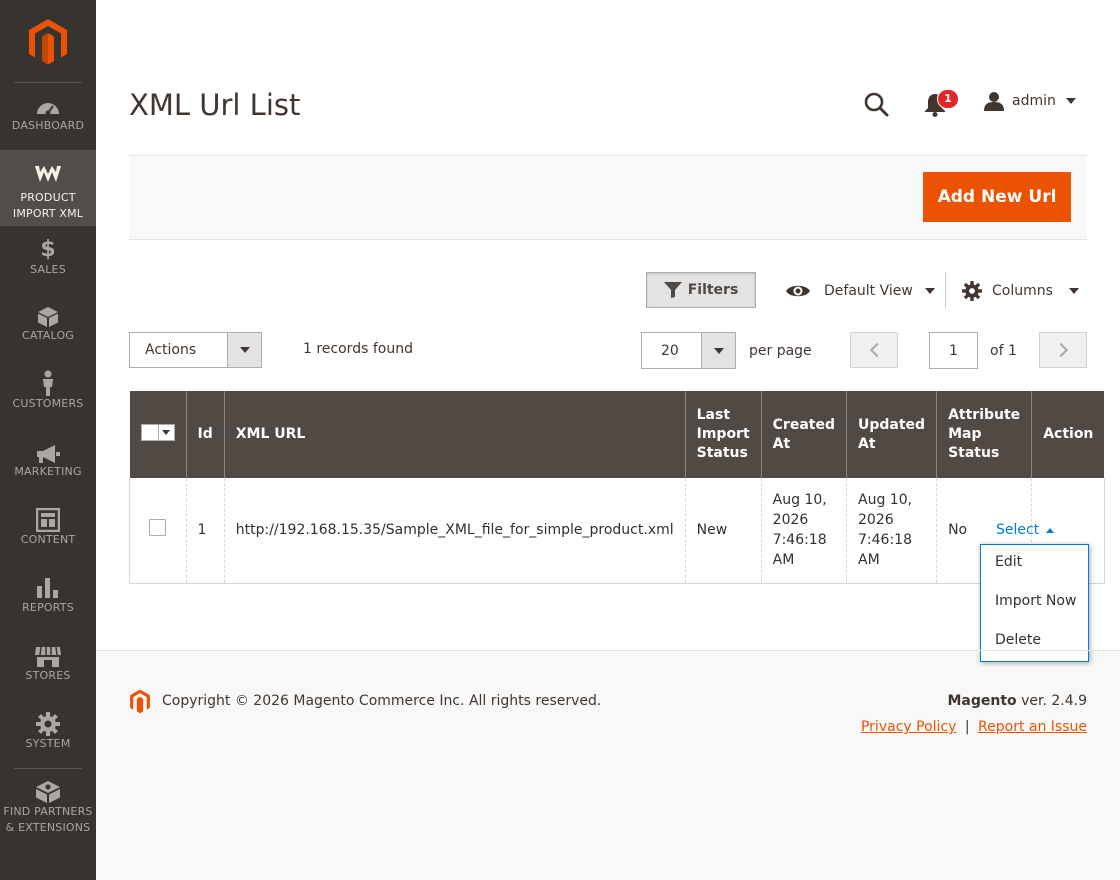 This screenshot has width=1120, height=880. I want to click on row-action-select: Select, so click(1025, 530).